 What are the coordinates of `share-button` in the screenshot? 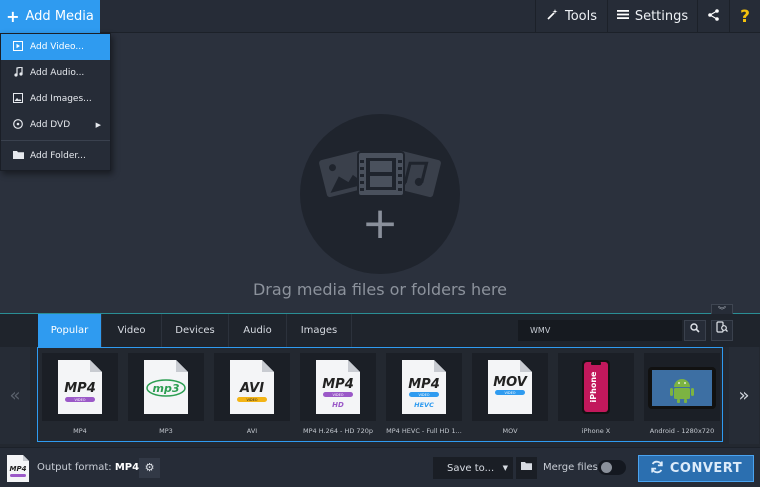 It's located at (713, 16).